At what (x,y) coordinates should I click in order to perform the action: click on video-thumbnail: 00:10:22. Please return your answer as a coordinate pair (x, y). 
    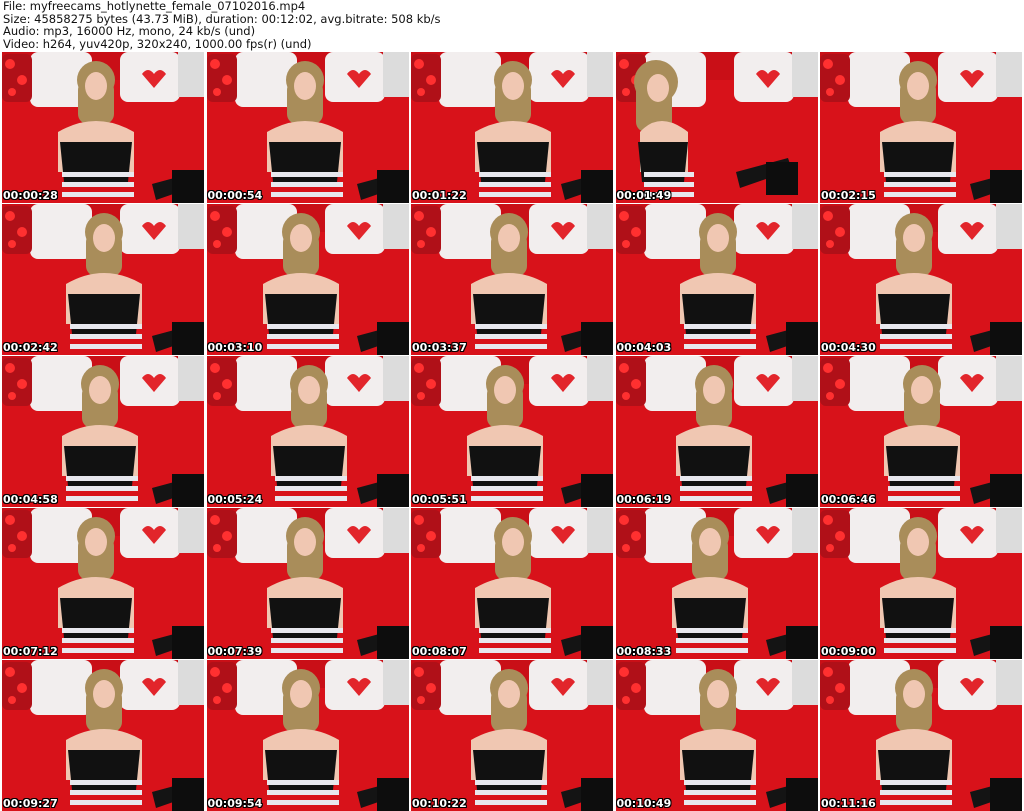
    Looking at the image, I should click on (512, 735).